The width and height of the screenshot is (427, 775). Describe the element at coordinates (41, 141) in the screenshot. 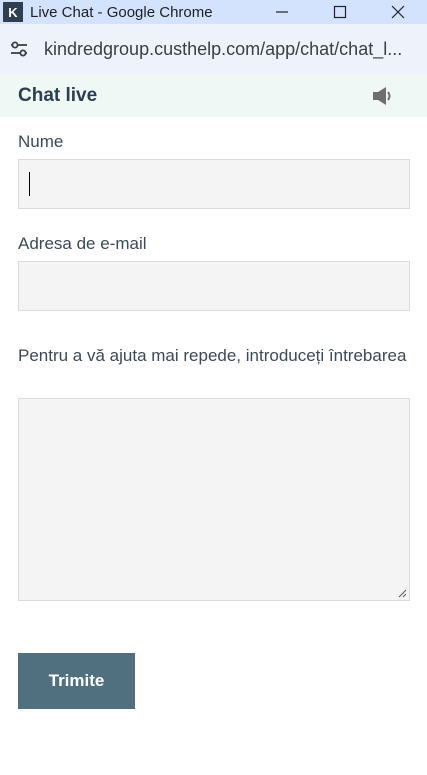

I see `name-label: Nume` at that location.